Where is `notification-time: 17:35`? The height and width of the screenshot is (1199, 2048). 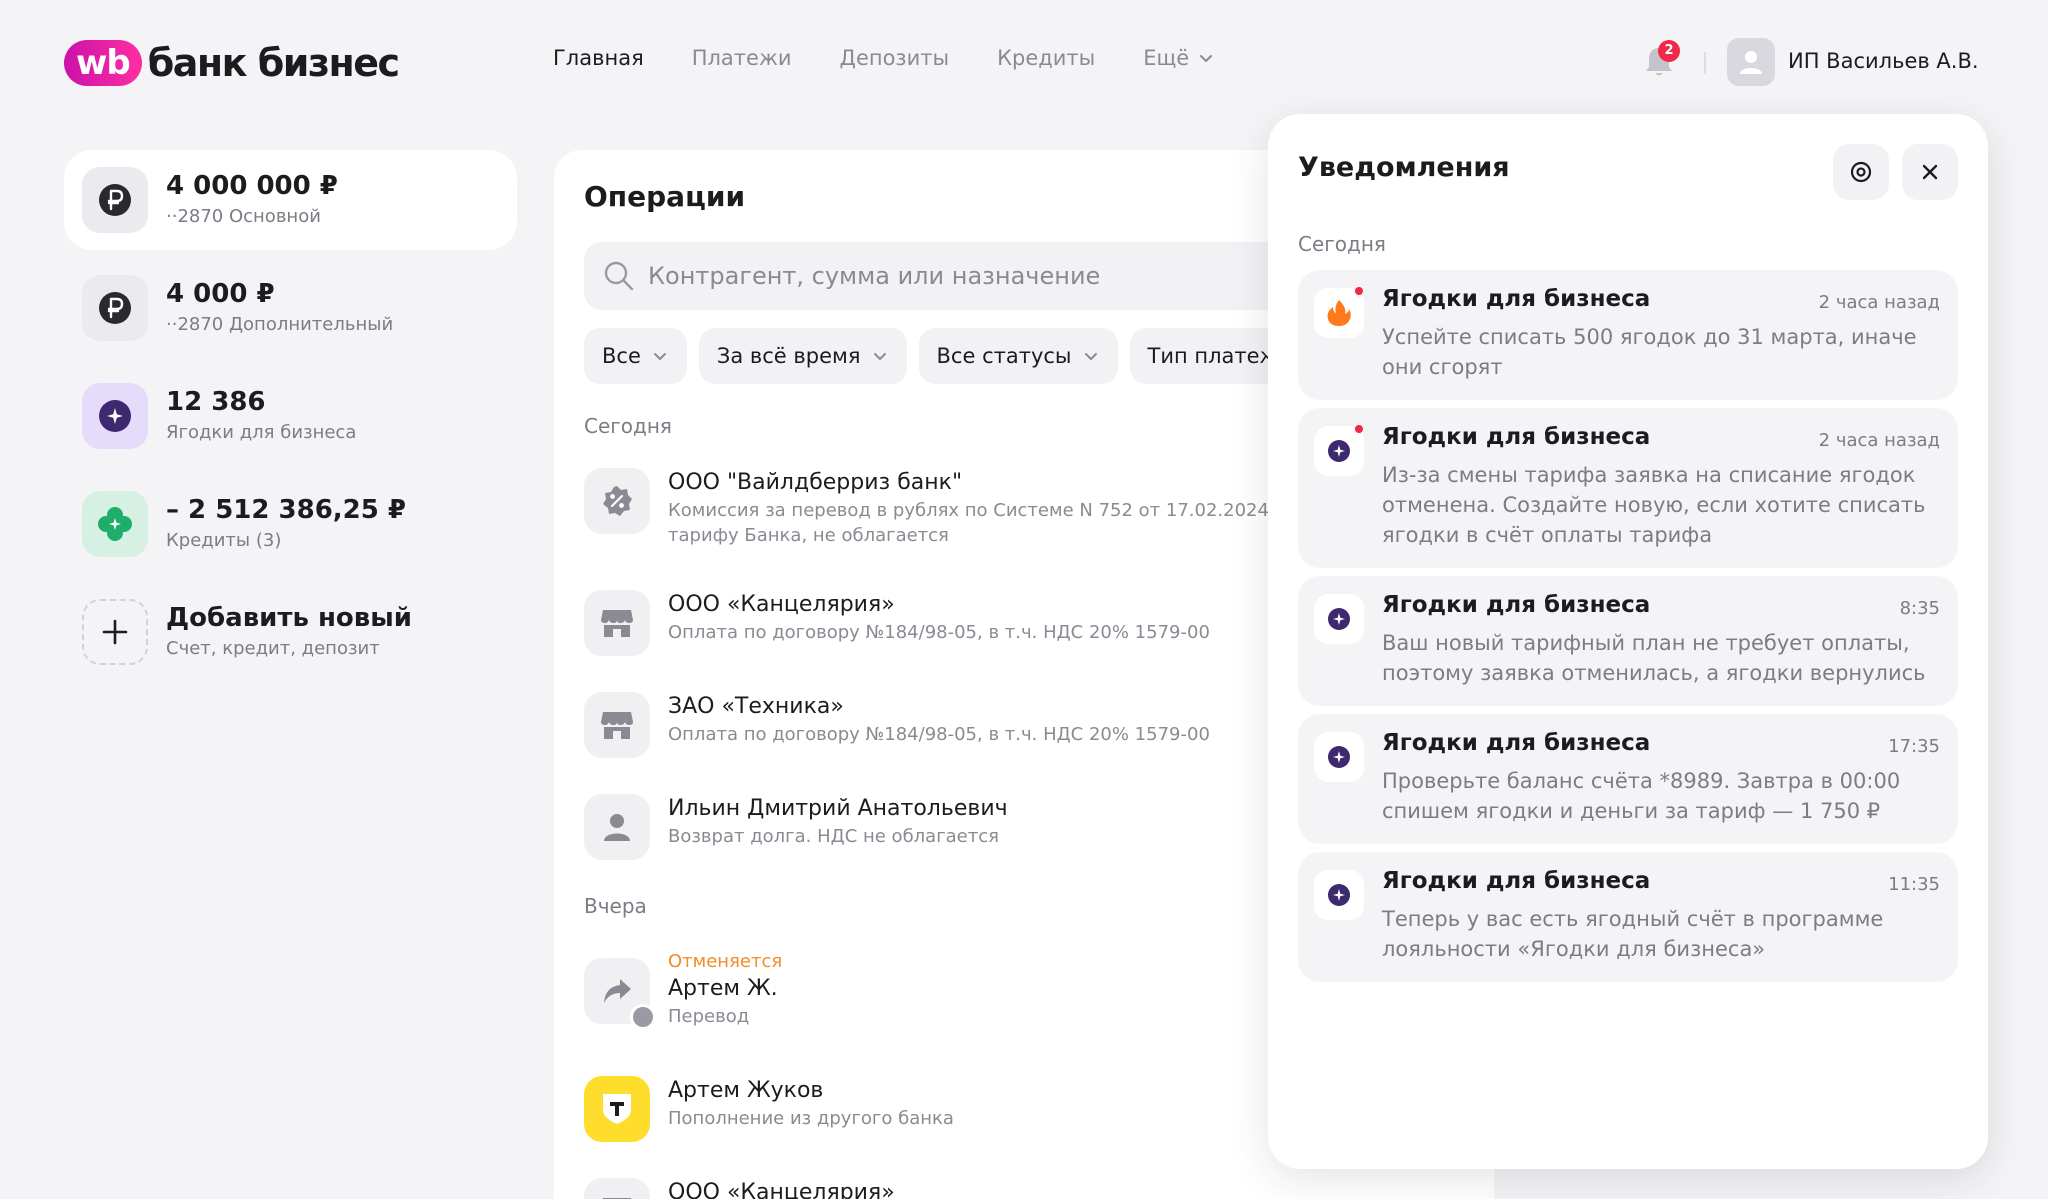 notification-time: 17:35 is located at coordinates (1914, 746).